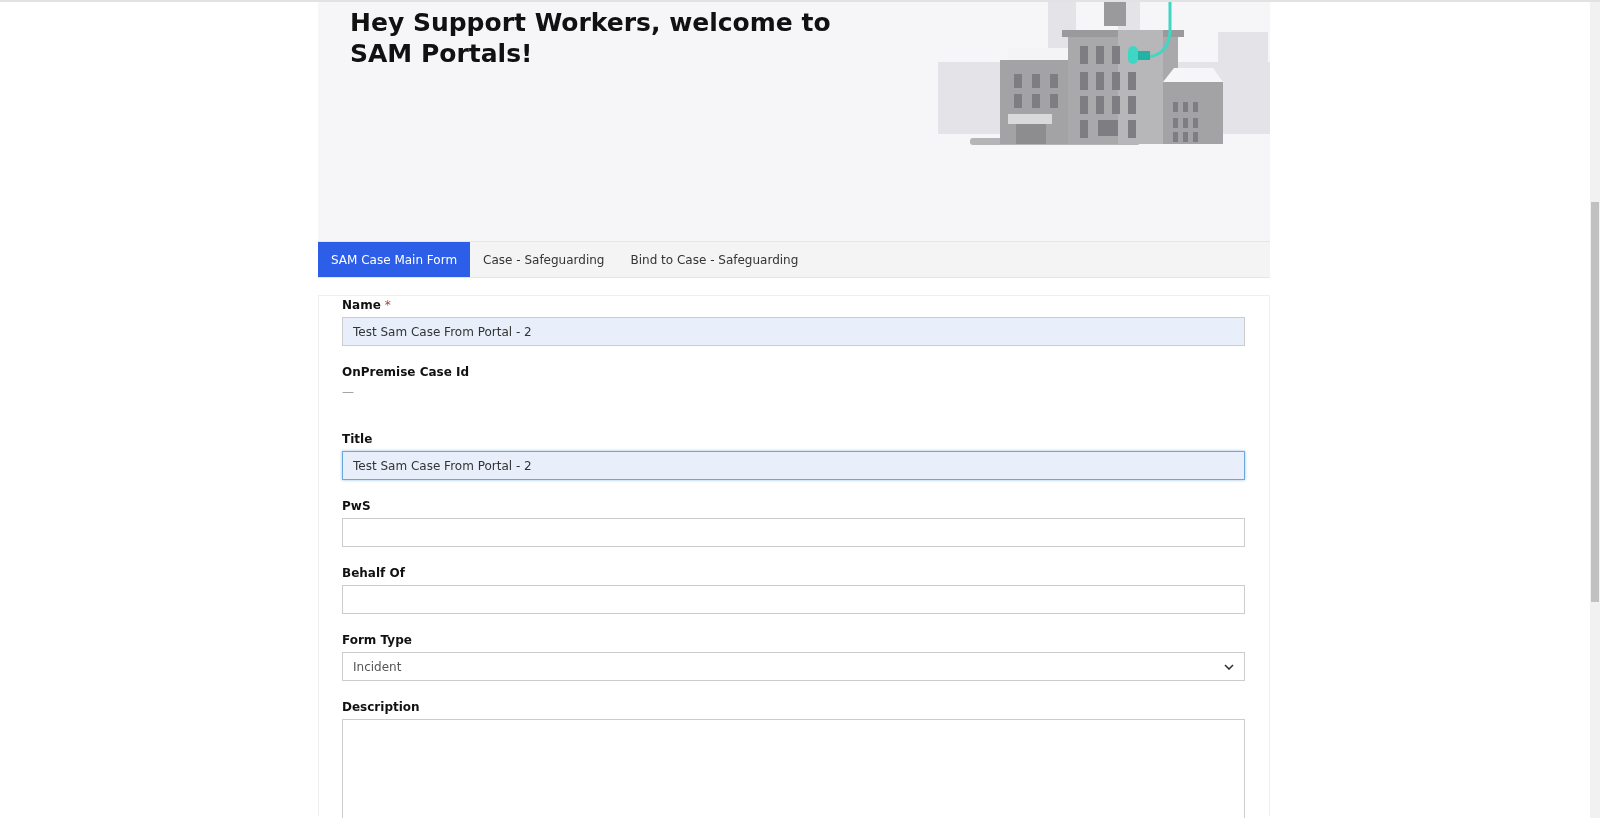 Image resolution: width=1600 pixels, height=818 pixels. Describe the element at coordinates (381, 707) in the screenshot. I see `field-label: Description` at that location.